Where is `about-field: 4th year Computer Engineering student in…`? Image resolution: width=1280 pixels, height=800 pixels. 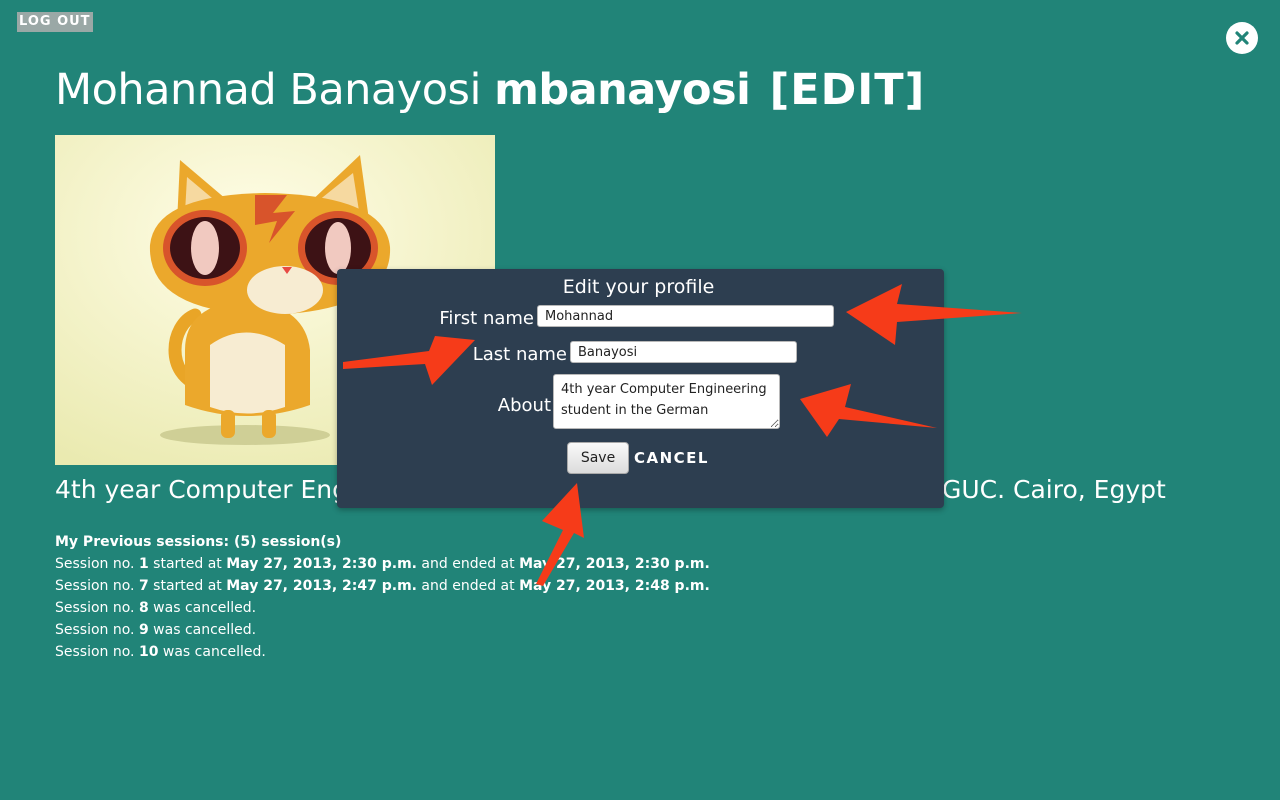 about-field: 4th year Computer Engineering student in… is located at coordinates (666, 401).